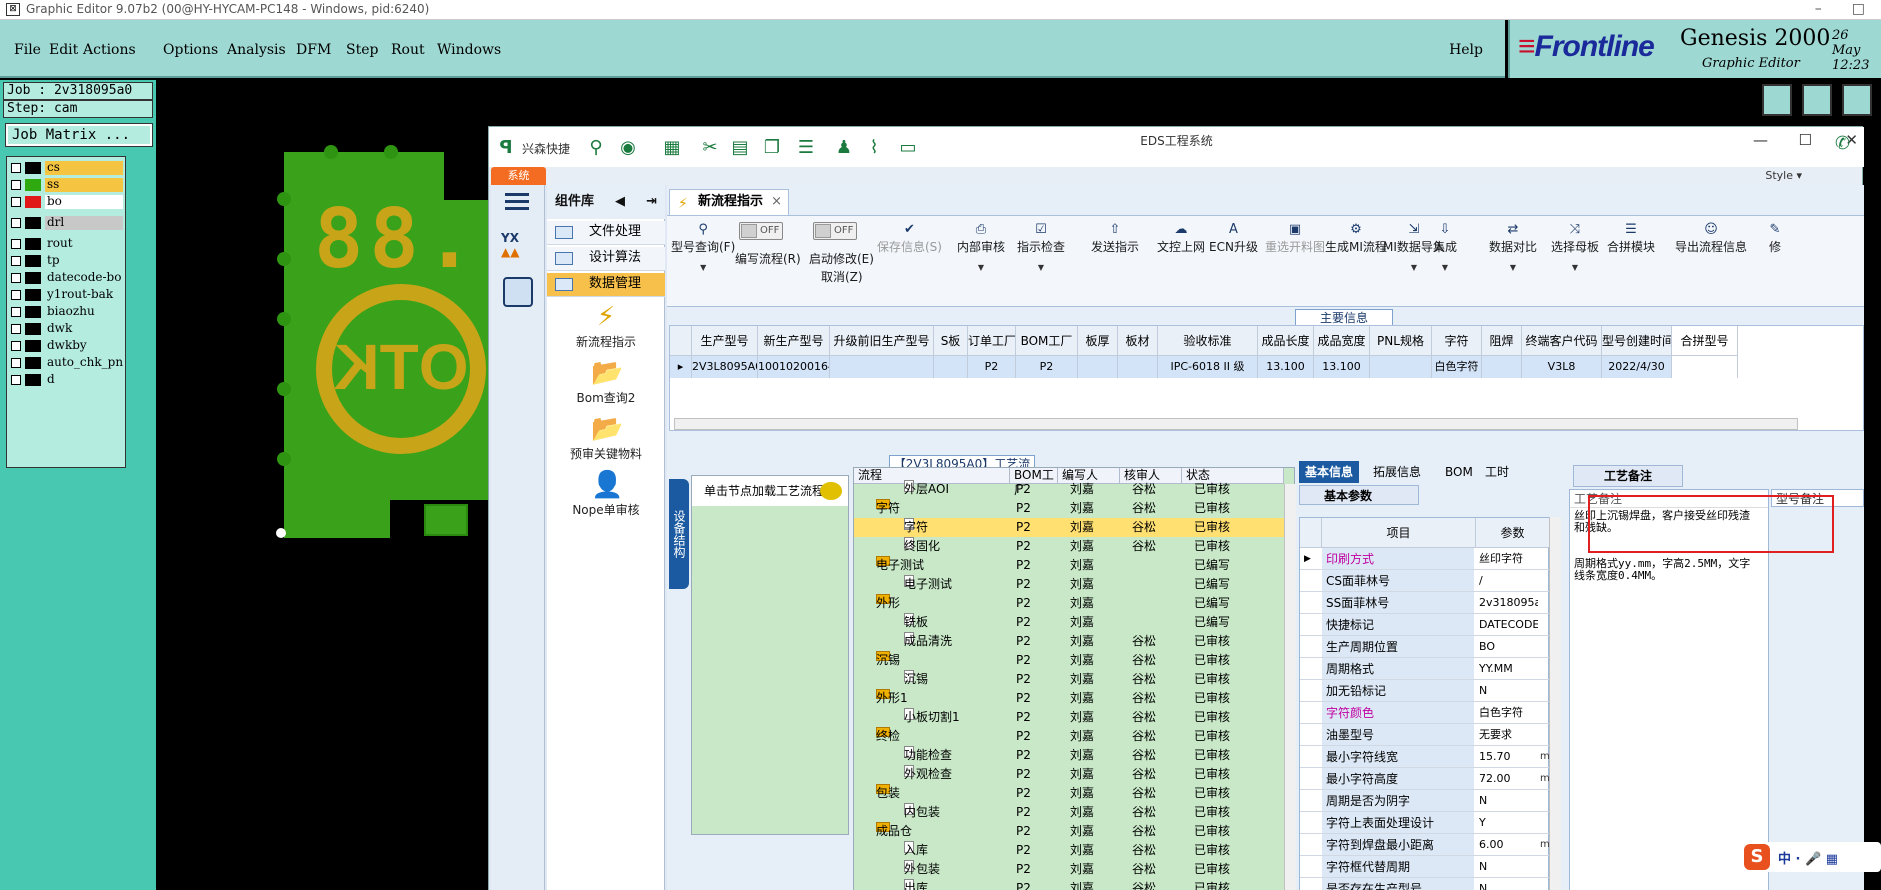 The image size is (1881, 890). I want to click on maximize-button: □, so click(1858, 10).